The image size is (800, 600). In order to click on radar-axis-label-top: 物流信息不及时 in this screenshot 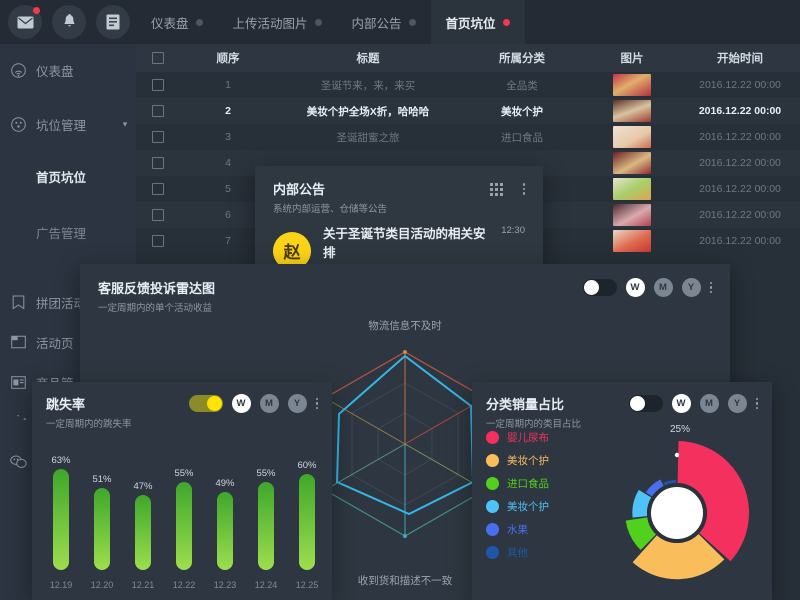, I will do `click(405, 326)`.